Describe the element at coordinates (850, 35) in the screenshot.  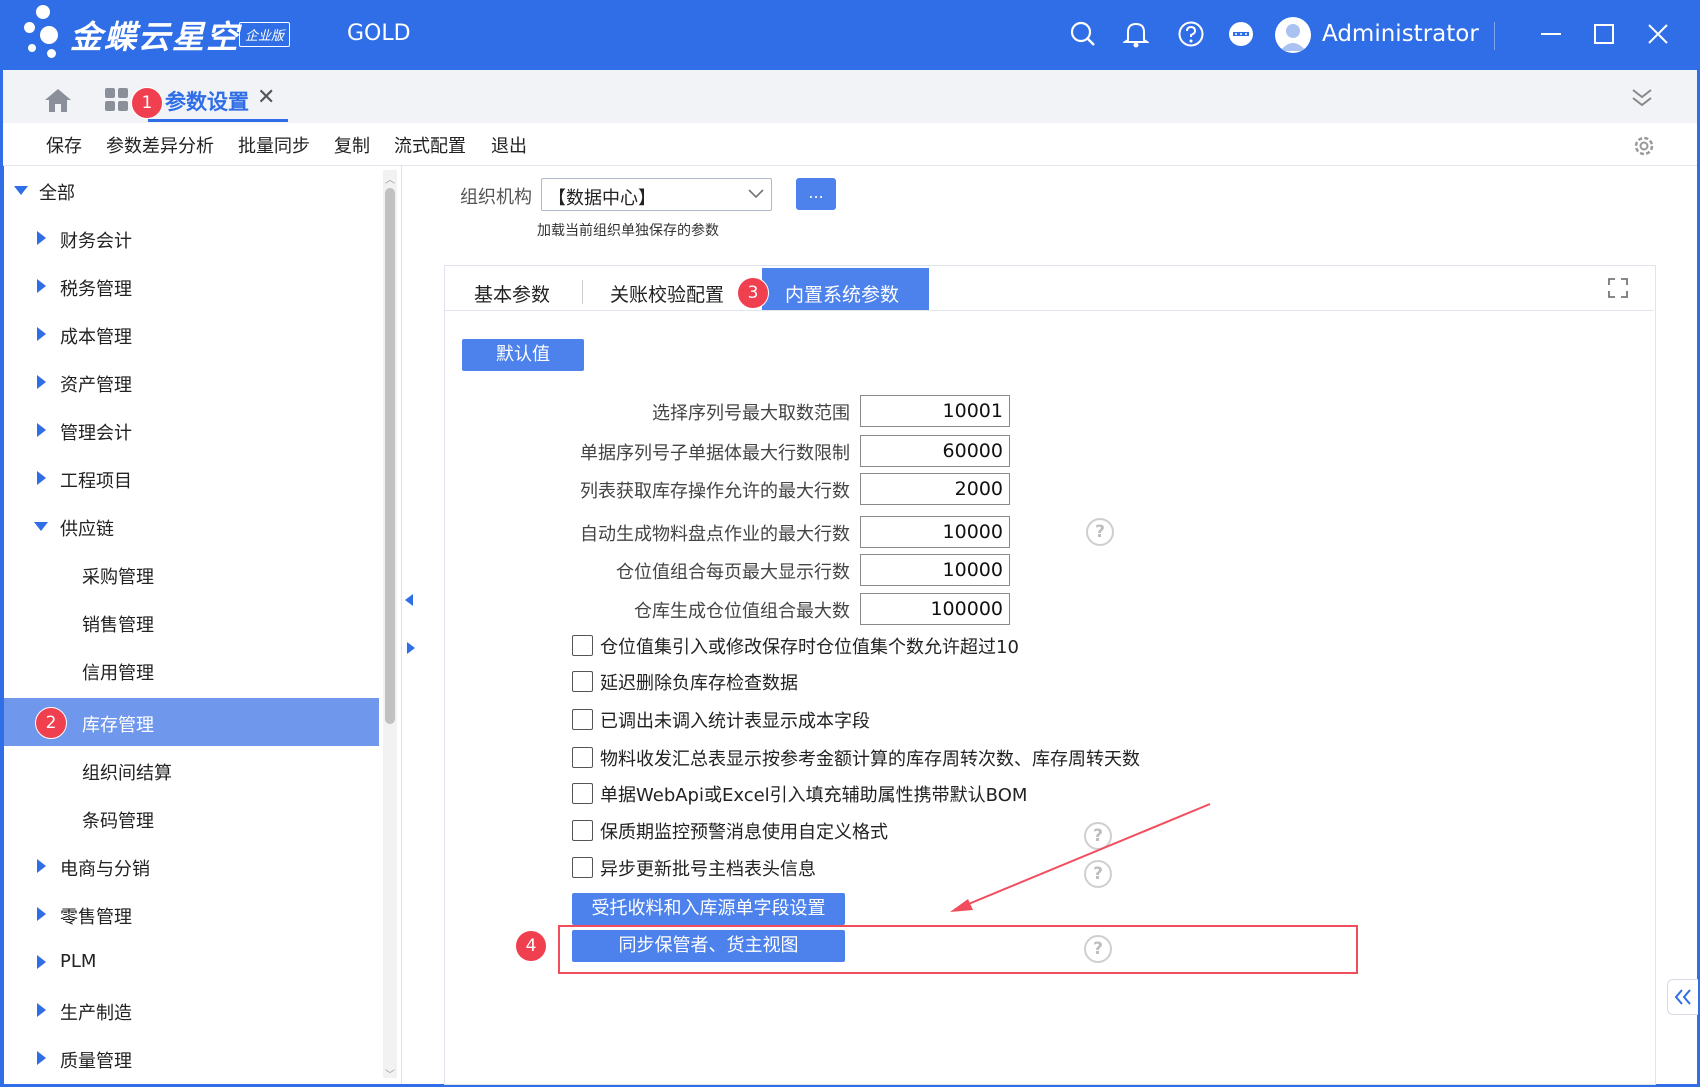
I see `title-bar: 金蝶云星空 企业版 GOLD Administrator` at that location.